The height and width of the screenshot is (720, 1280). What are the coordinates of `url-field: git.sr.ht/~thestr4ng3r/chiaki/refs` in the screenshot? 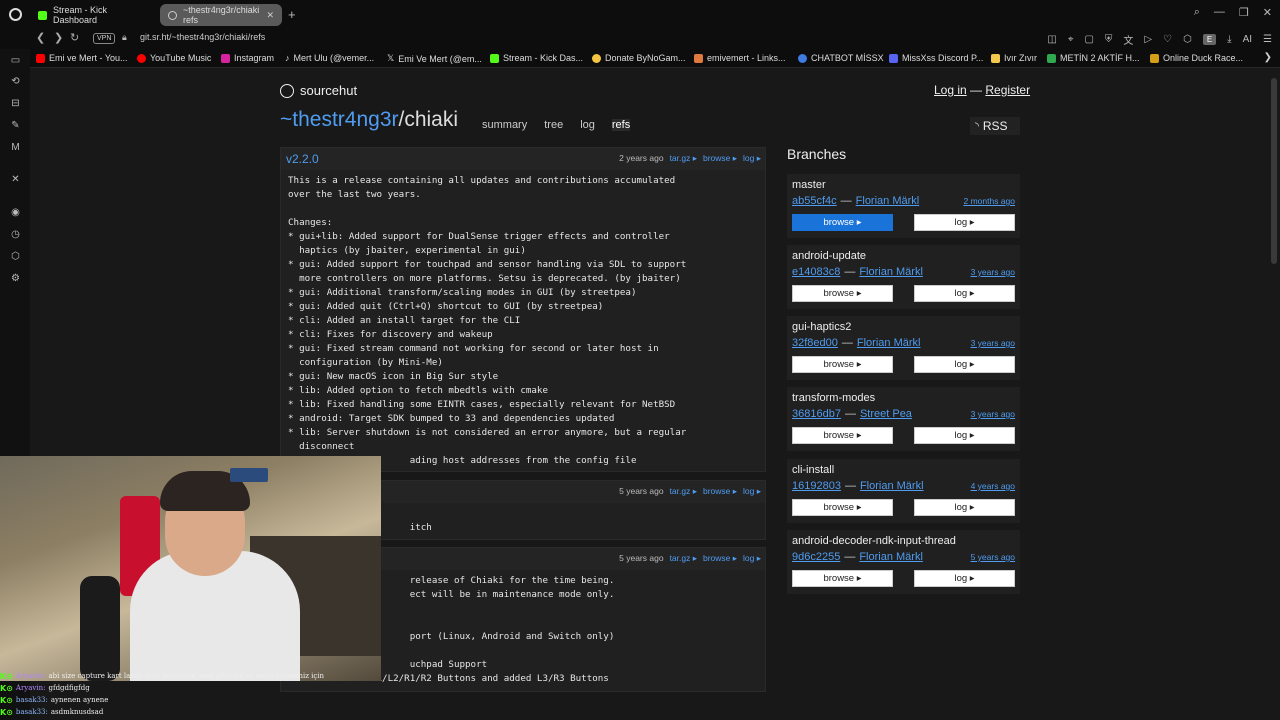 It's located at (202, 37).